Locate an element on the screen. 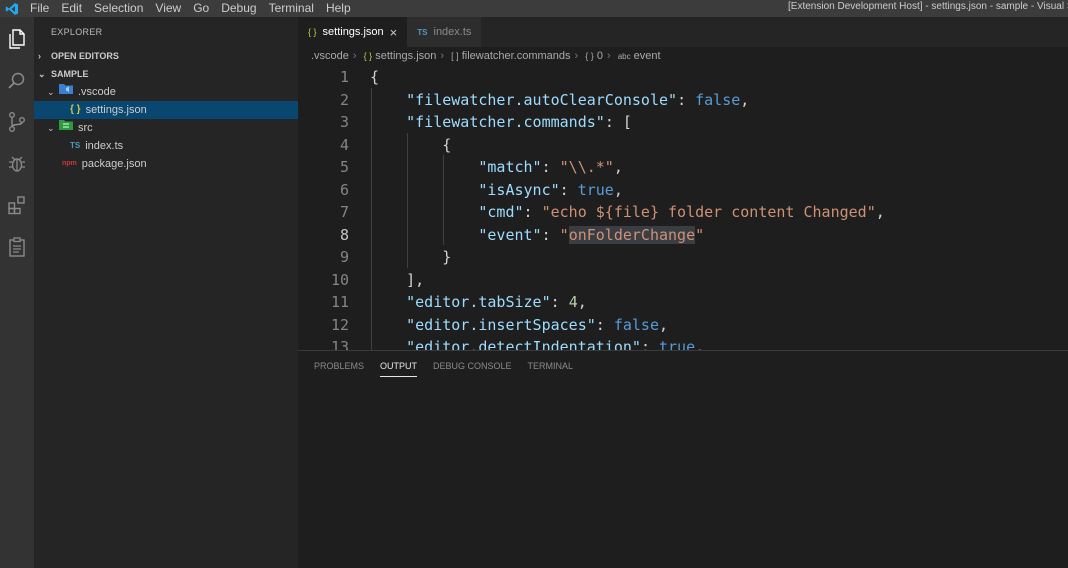 Image resolution: width=1068 pixels, height=568 pixels. code-line: 8 "event": "onFolderChange" is located at coordinates (683, 235).